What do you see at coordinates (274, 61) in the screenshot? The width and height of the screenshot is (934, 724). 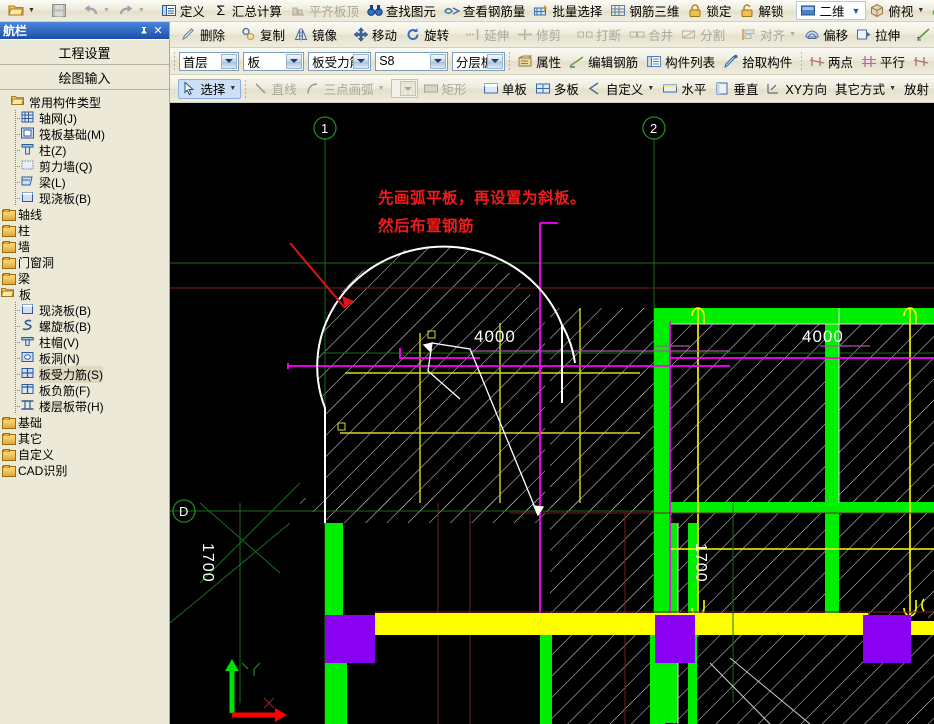 I see `category-select: 板` at bounding box center [274, 61].